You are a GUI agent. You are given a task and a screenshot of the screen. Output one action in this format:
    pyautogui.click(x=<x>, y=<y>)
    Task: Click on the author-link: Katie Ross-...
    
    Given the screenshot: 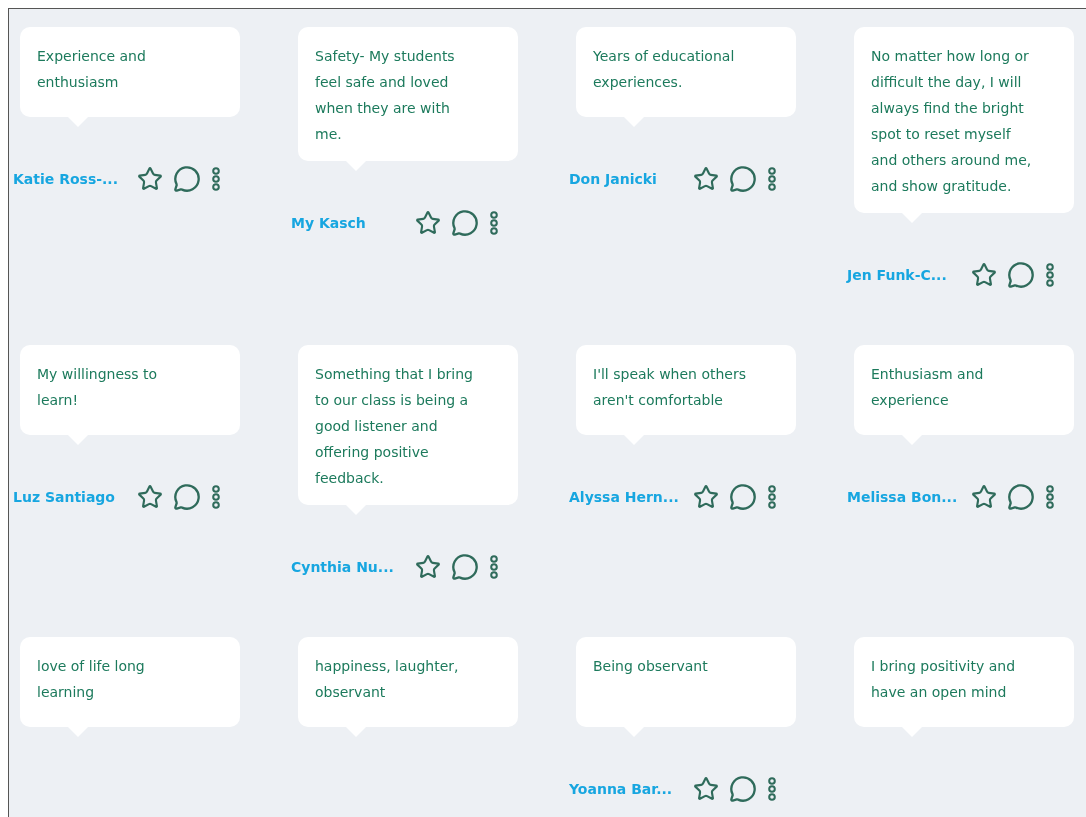 What is the action you would take?
    pyautogui.click(x=75, y=179)
    